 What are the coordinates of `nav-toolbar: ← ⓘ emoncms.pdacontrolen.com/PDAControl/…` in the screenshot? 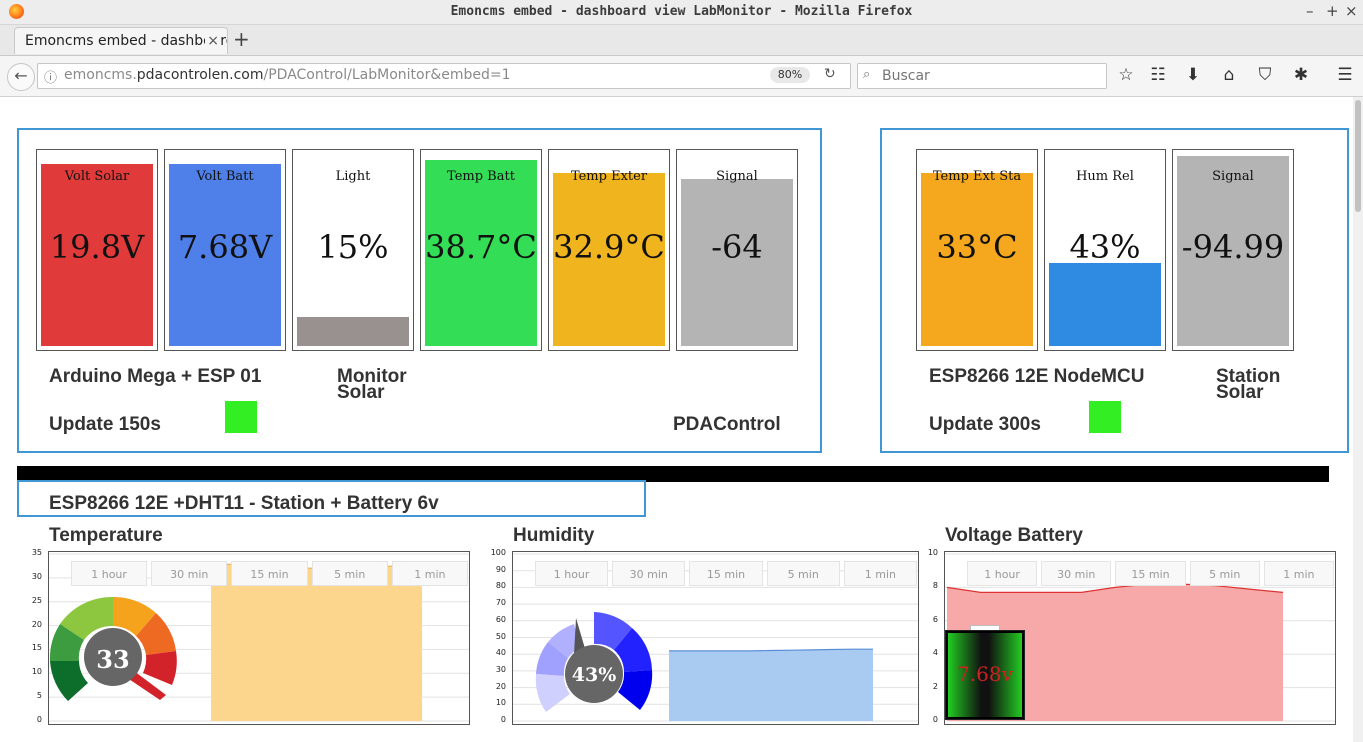 It's located at (681, 76).